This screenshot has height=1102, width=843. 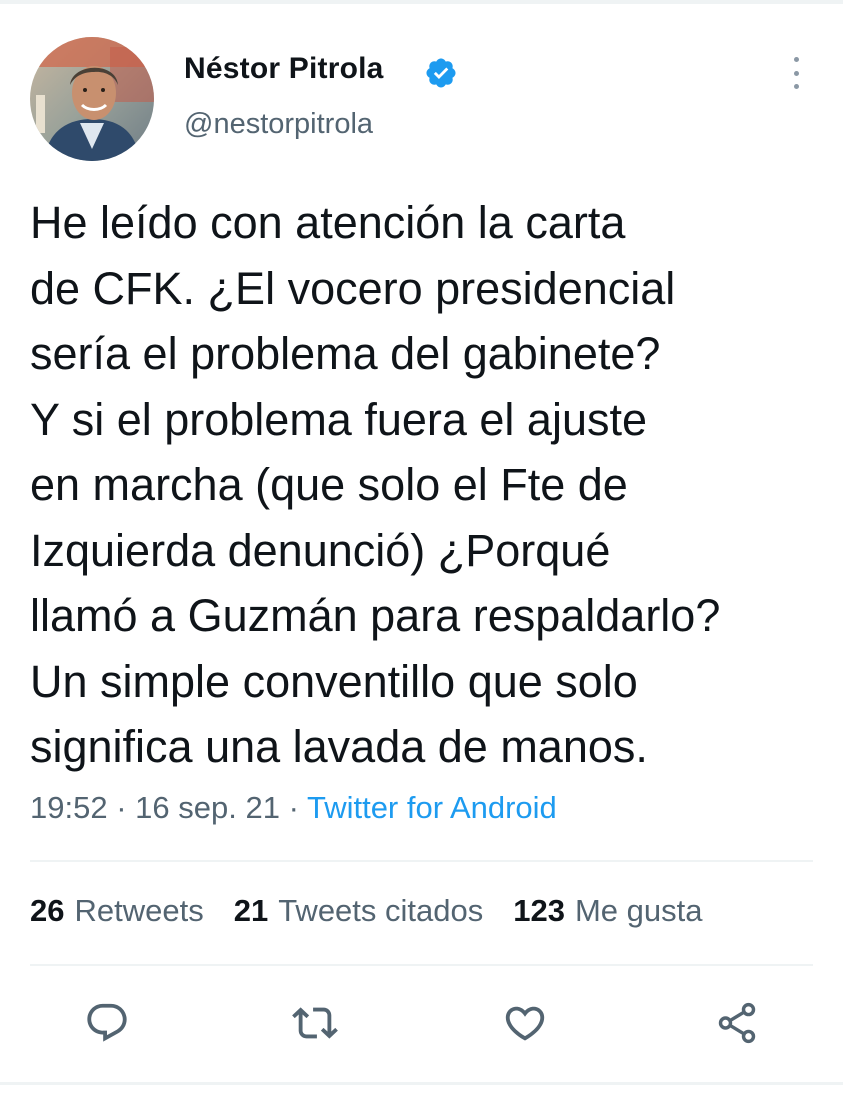 I want to click on tweet-text-line: Un simple conventillo que solo, so click(x=334, y=681).